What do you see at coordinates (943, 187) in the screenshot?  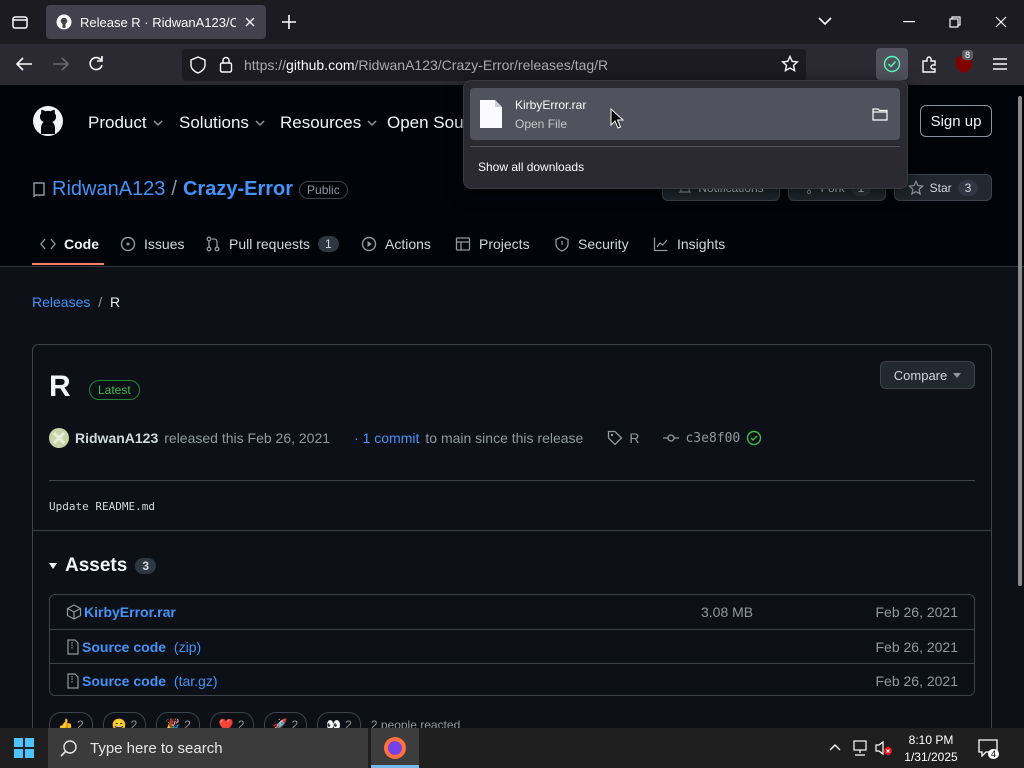 I see `star-button: Star 3` at bounding box center [943, 187].